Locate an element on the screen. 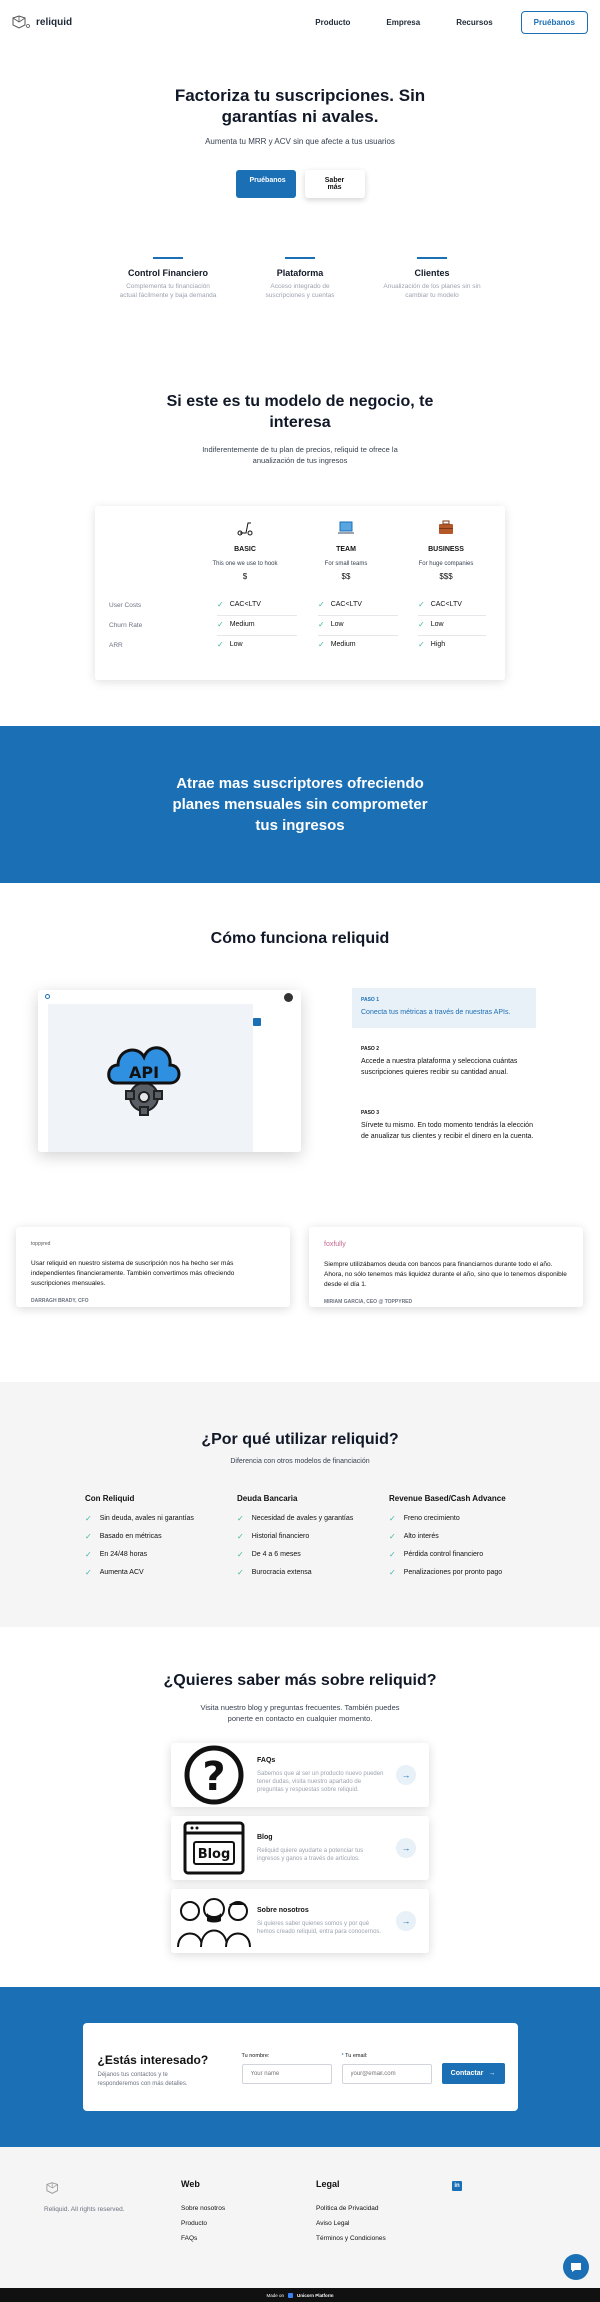 This screenshot has height=2302, width=600. step-label: PASO 3 is located at coordinates (370, 1113).